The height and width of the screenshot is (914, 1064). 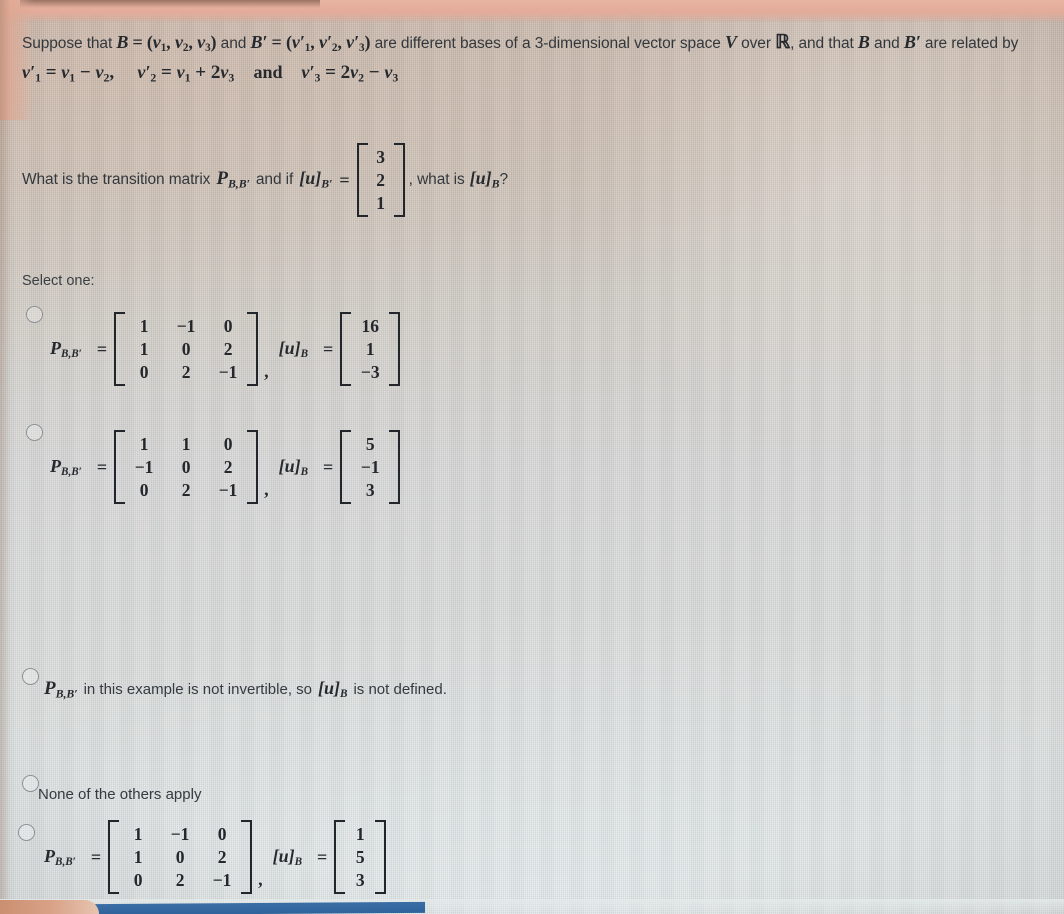 What do you see at coordinates (122, 42) in the screenshot?
I see `symbol-B: B` at bounding box center [122, 42].